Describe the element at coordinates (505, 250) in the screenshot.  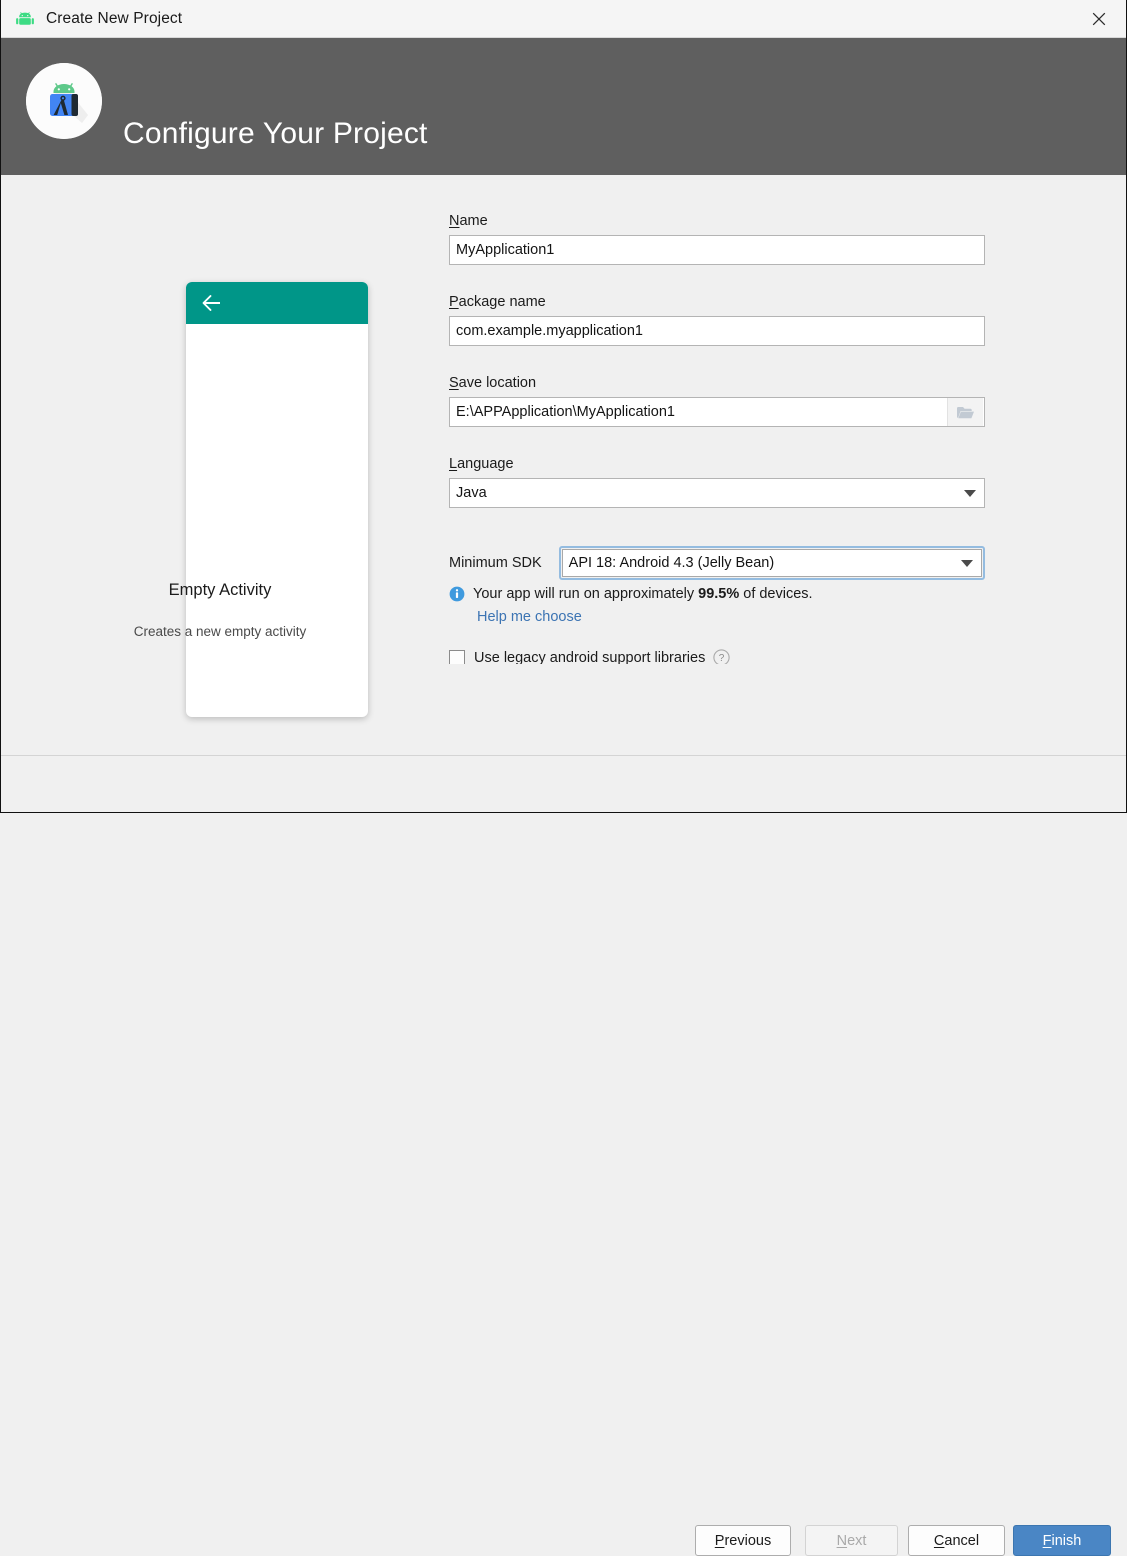
I see `name-input-value: MyApplication1` at that location.